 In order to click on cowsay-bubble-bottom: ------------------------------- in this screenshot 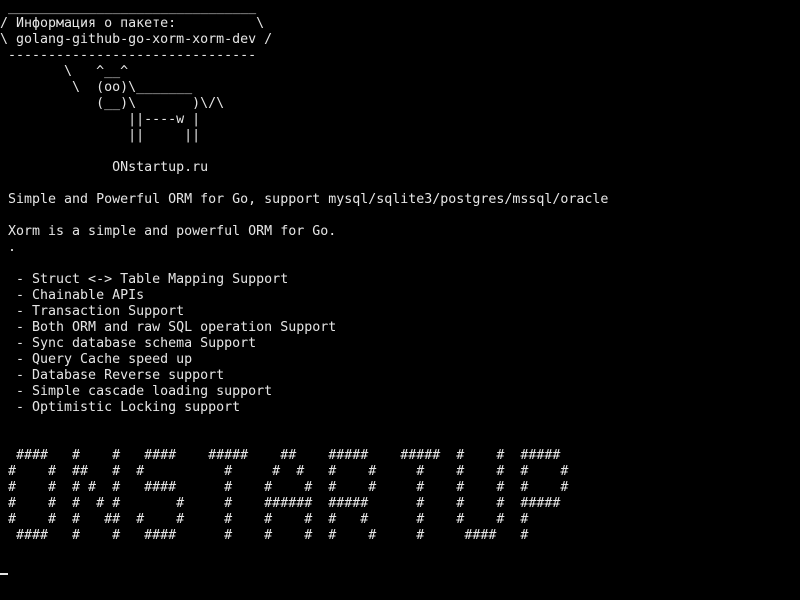, I will do `click(128, 55)`.